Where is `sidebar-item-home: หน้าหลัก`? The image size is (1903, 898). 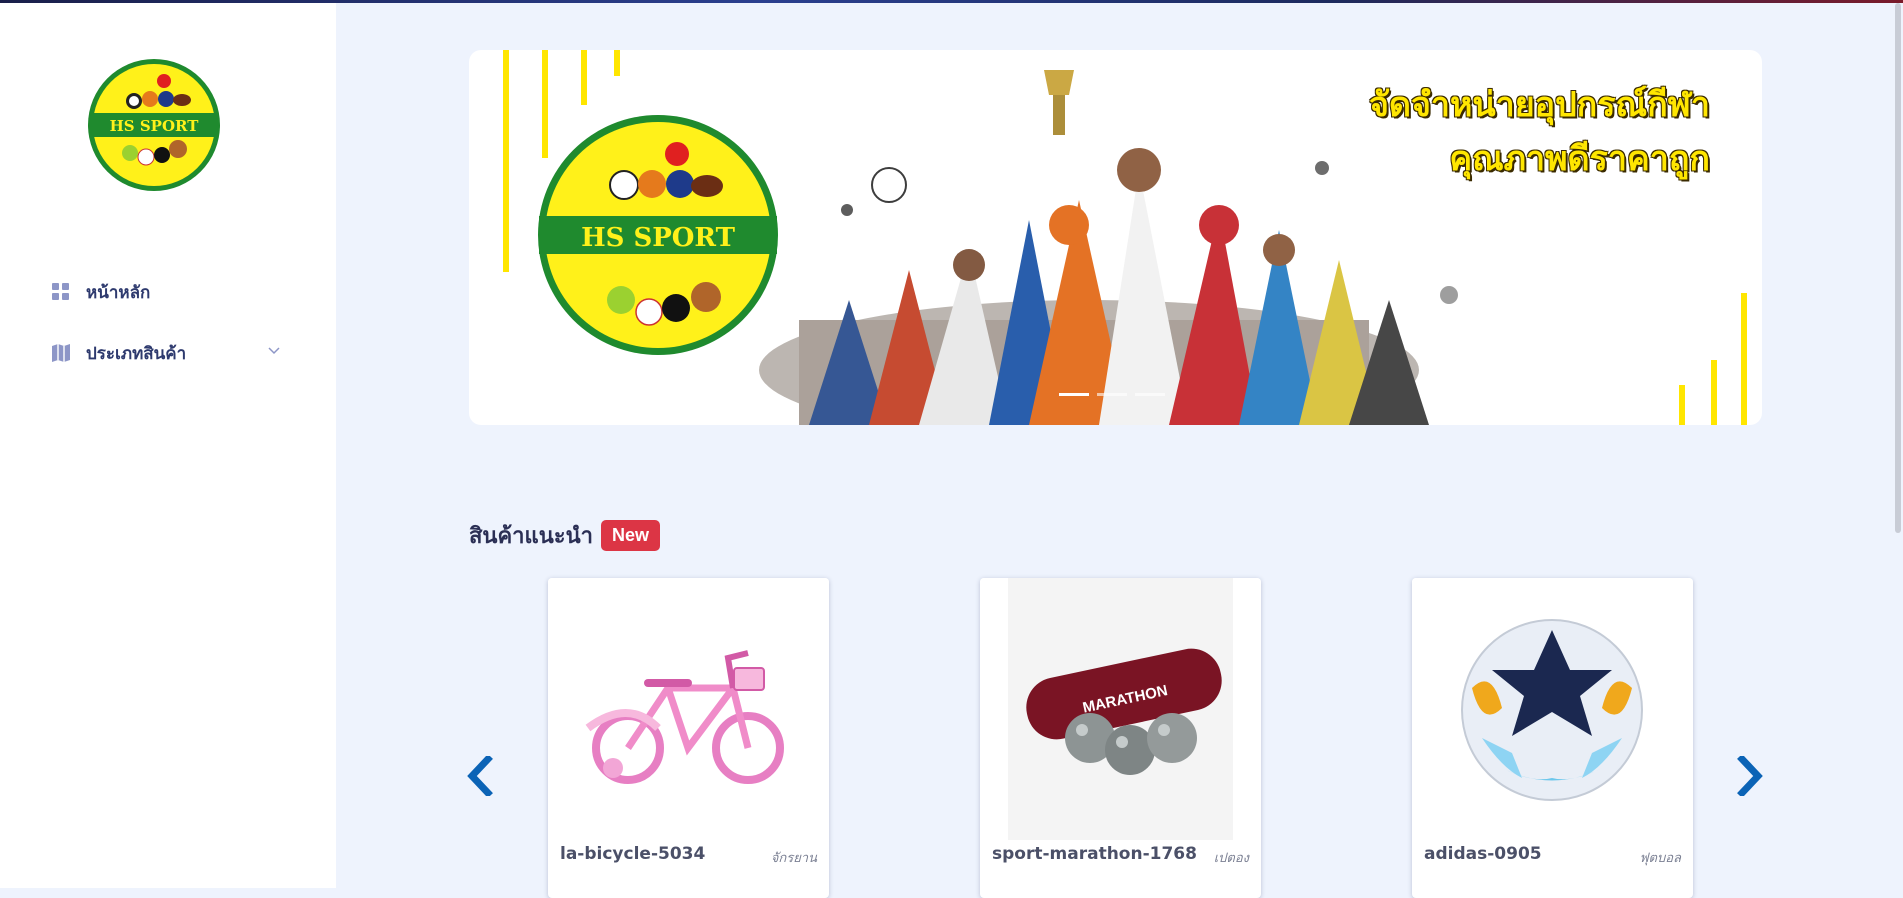
sidebar-item-home: หน้าหลัก is located at coordinates (100, 292).